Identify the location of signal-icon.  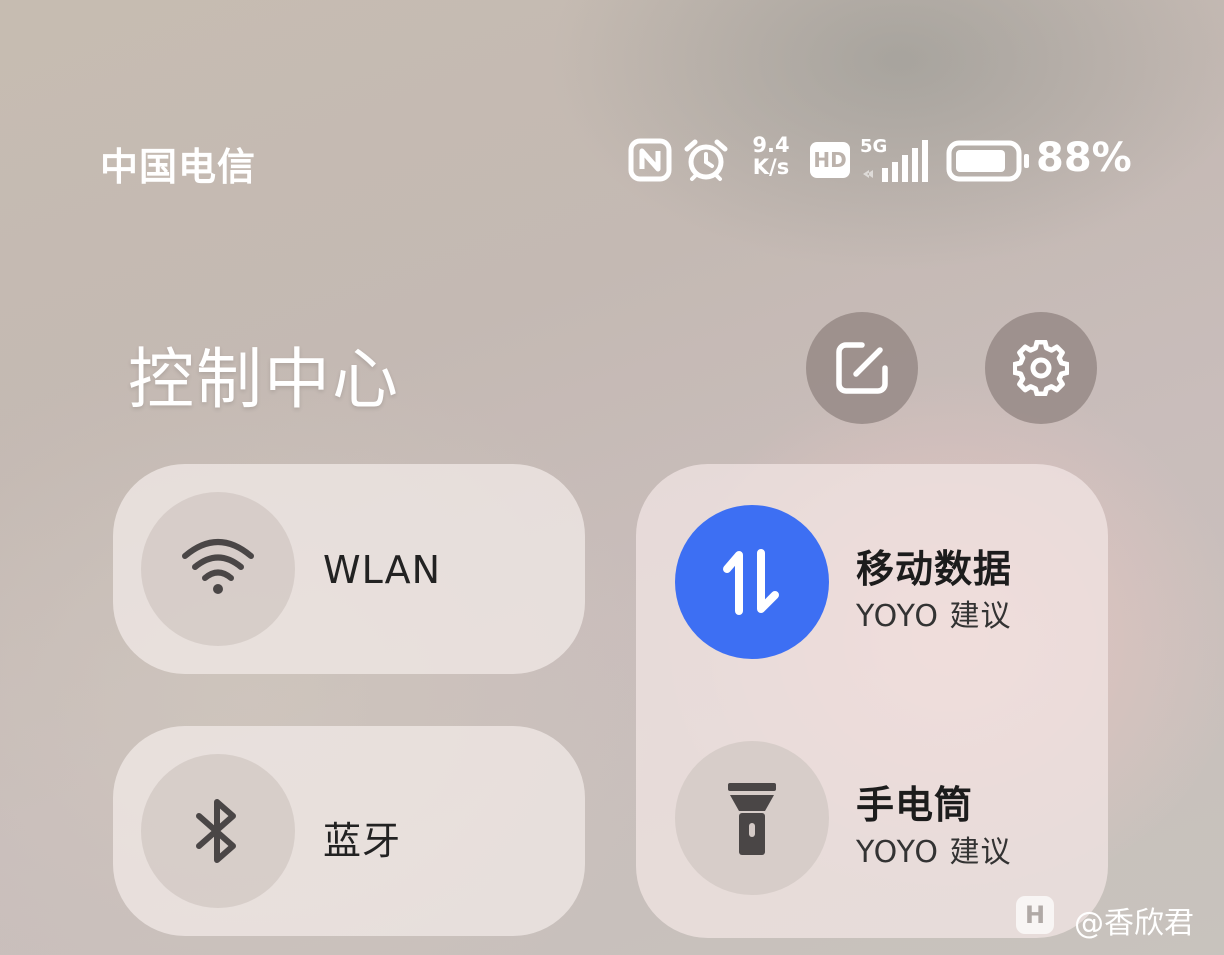
(895, 161).